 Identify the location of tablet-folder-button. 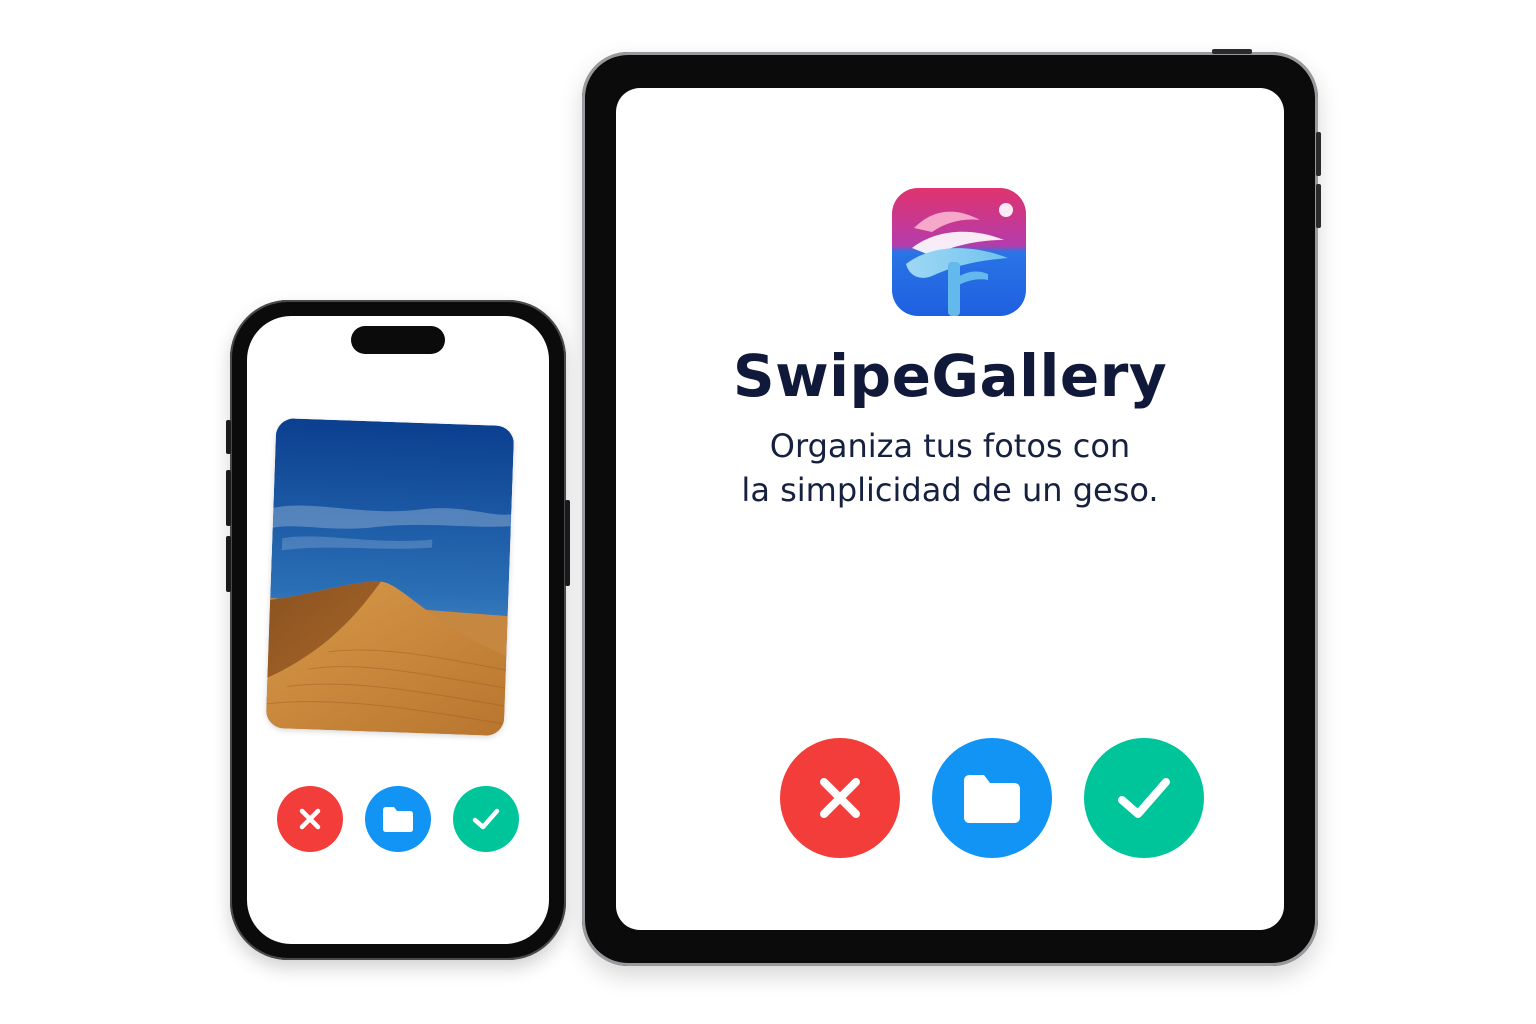
(992, 798).